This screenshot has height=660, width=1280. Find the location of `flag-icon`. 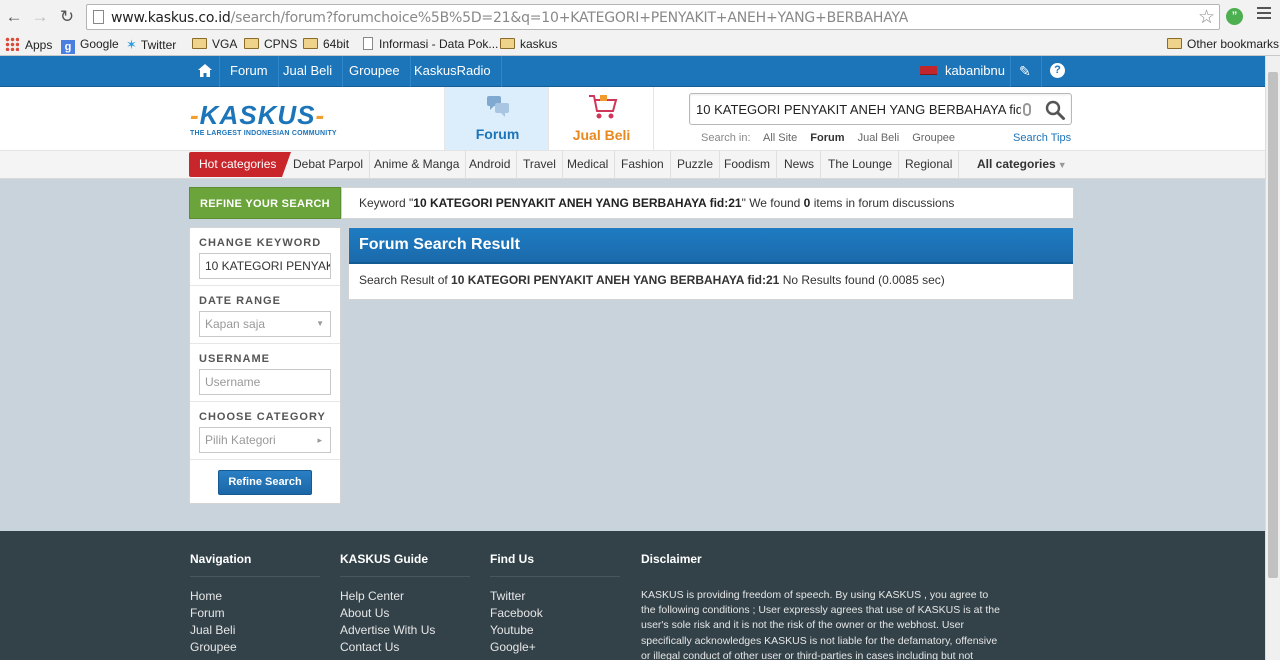

flag-icon is located at coordinates (928, 70).